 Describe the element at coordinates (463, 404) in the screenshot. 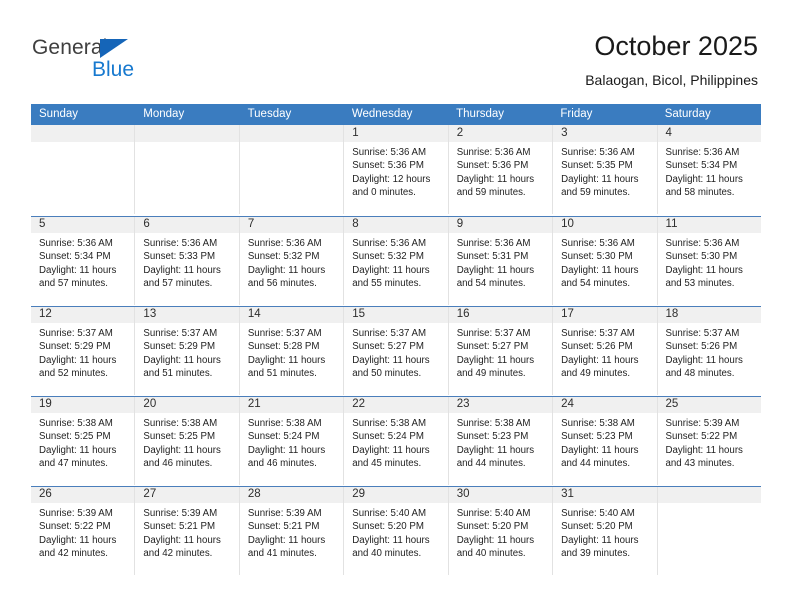

I see `day-number: 23` at that location.